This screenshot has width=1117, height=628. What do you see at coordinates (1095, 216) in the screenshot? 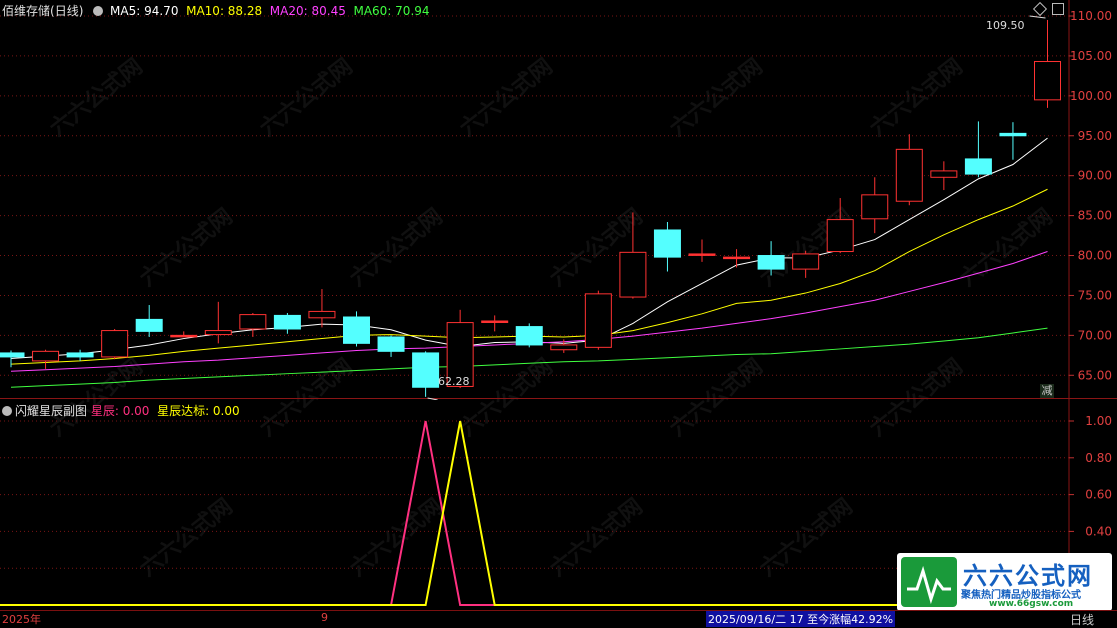
I see `main-tick-label: 85.00` at bounding box center [1095, 216].